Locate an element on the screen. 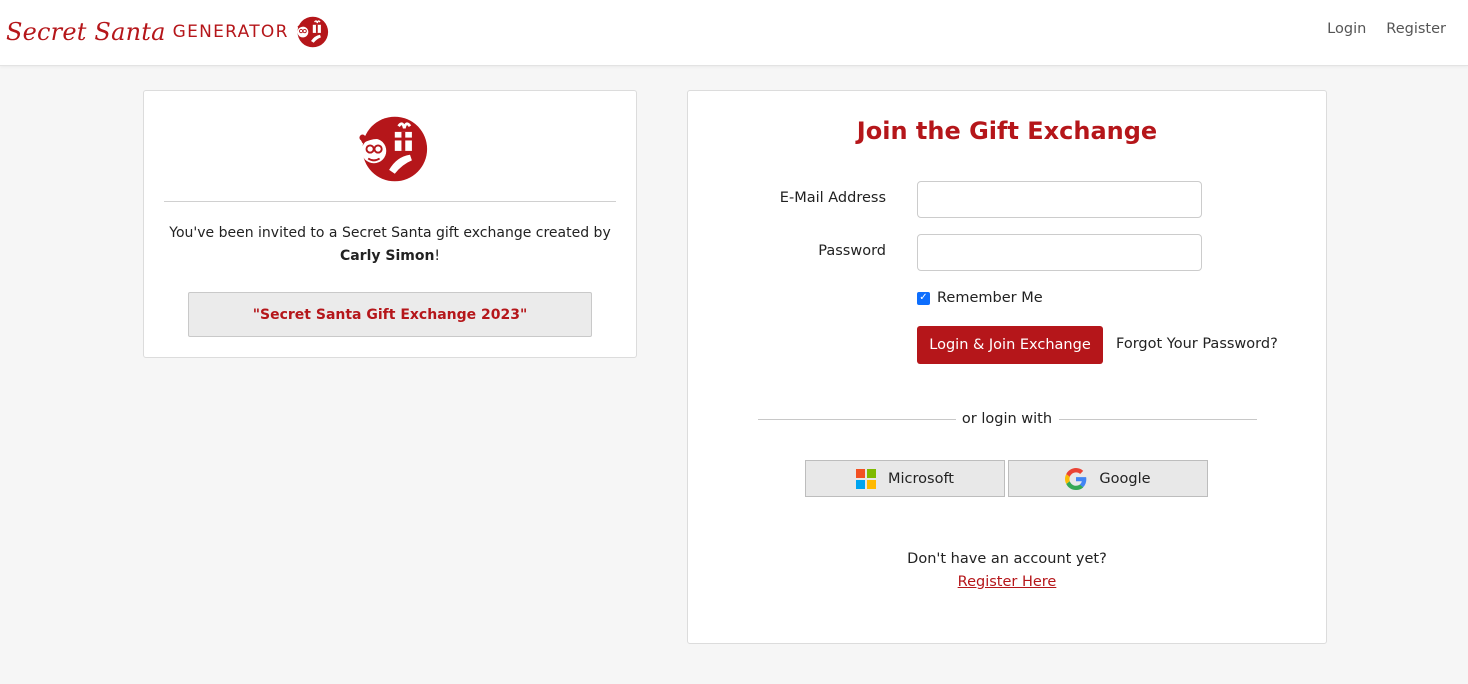 Image resolution: width=1468 pixels, height=684 pixels. invite-creator-name: Carly Simon is located at coordinates (387, 256).